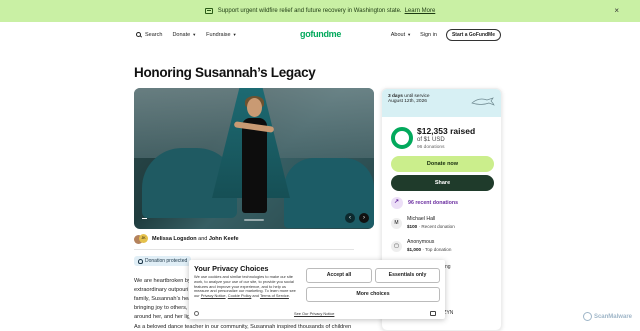 The width and height of the screenshot is (640, 331). I want to click on page-title: Honoring Susannah’s Legacy, so click(225, 72).